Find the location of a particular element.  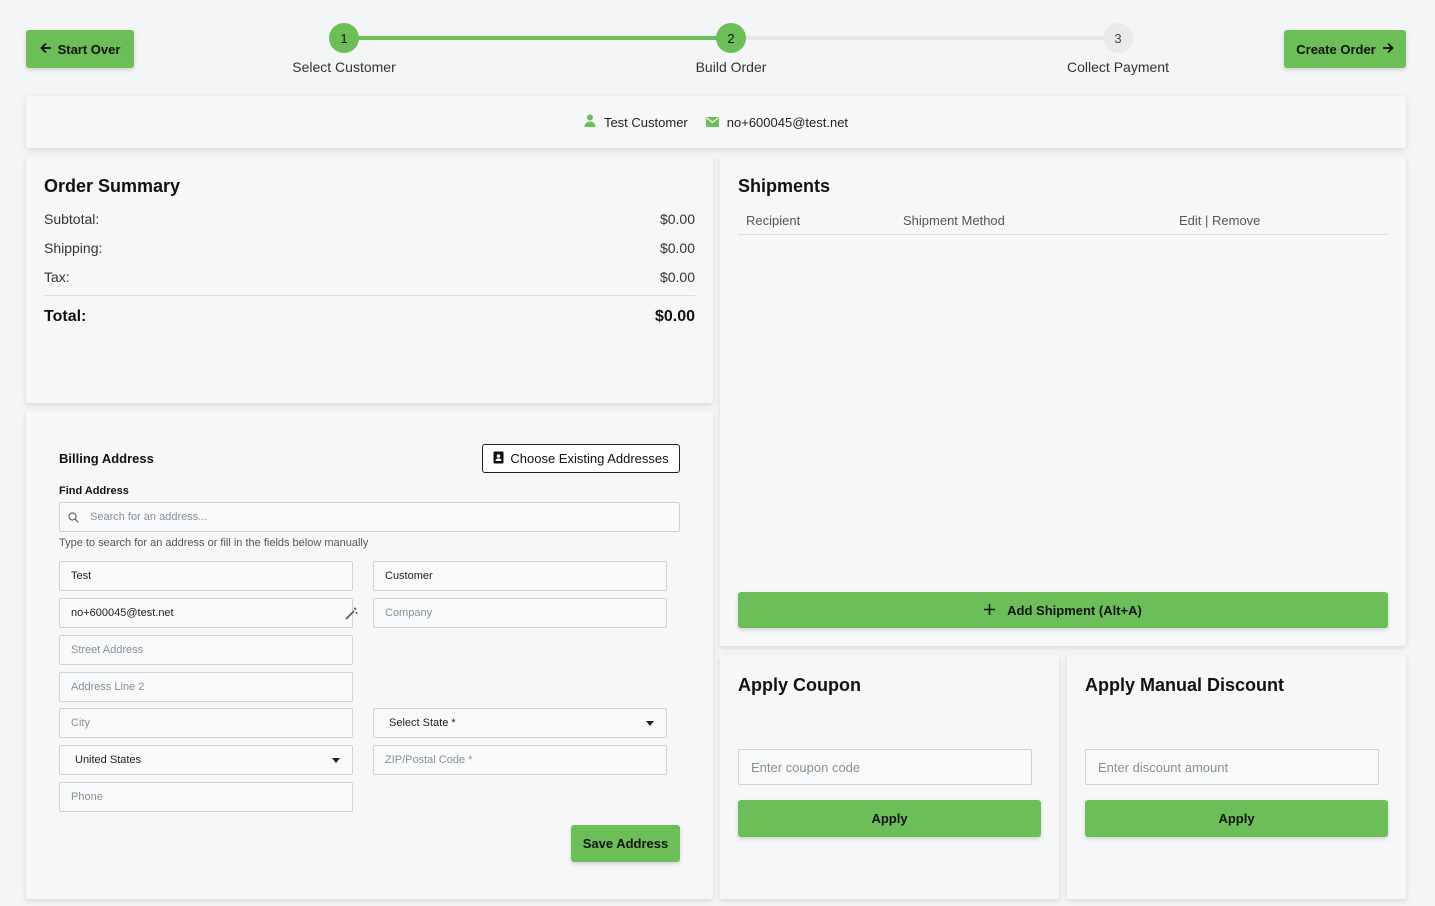

step-2-circle: 2 is located at coordinates (731, 38).